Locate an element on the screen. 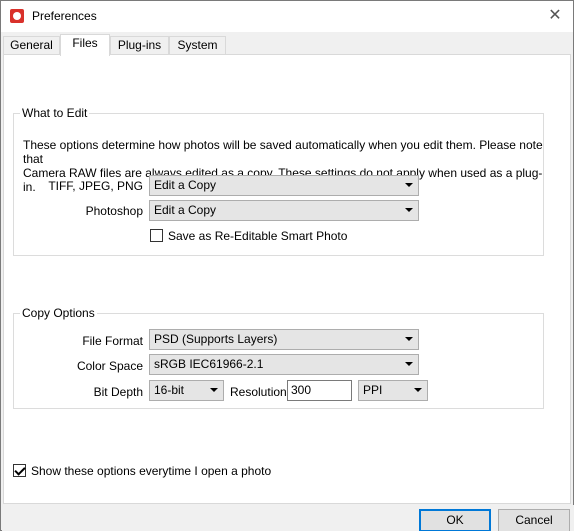 The width and height of the screenshot is (574, 531). tiff-jpeg-png-label: TIFF, JPEG, PNG is located at coordinates (95, 186).